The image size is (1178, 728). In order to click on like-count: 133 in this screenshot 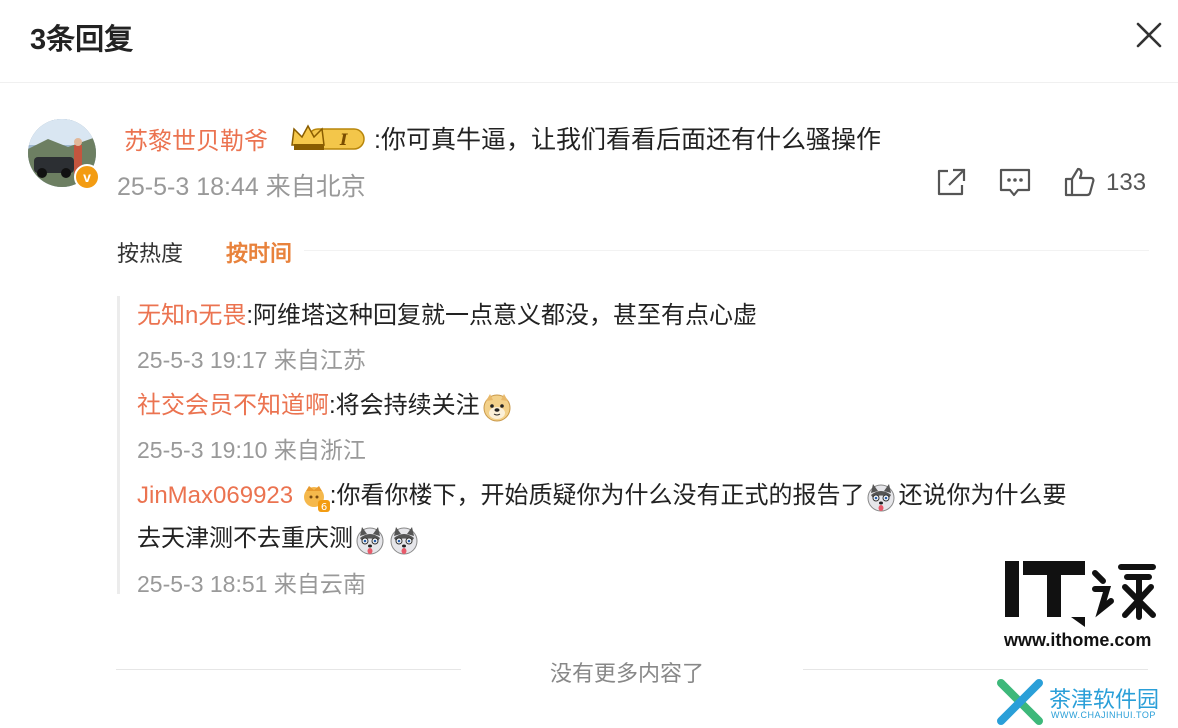, I will do `click(1126, 182)`.